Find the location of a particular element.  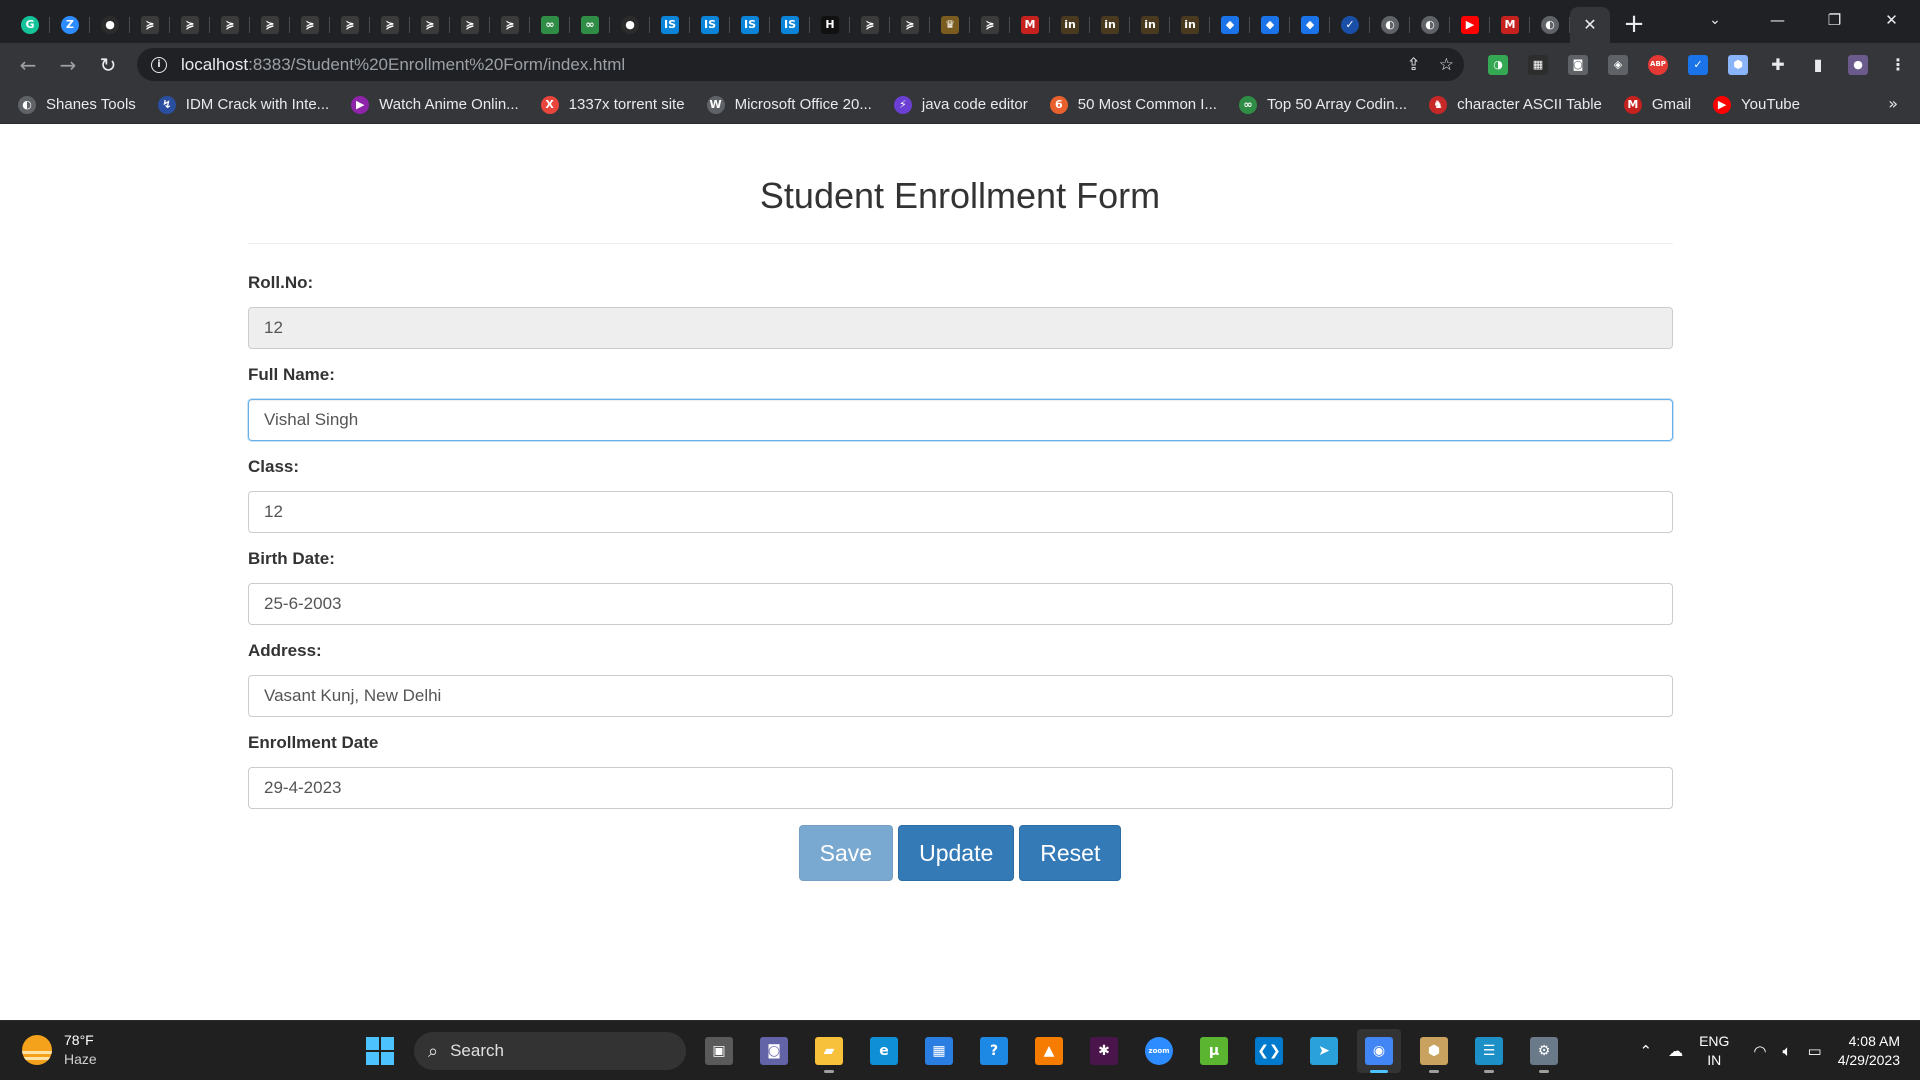

browser-tab: ✓ is located at coordinates (1350, 25).